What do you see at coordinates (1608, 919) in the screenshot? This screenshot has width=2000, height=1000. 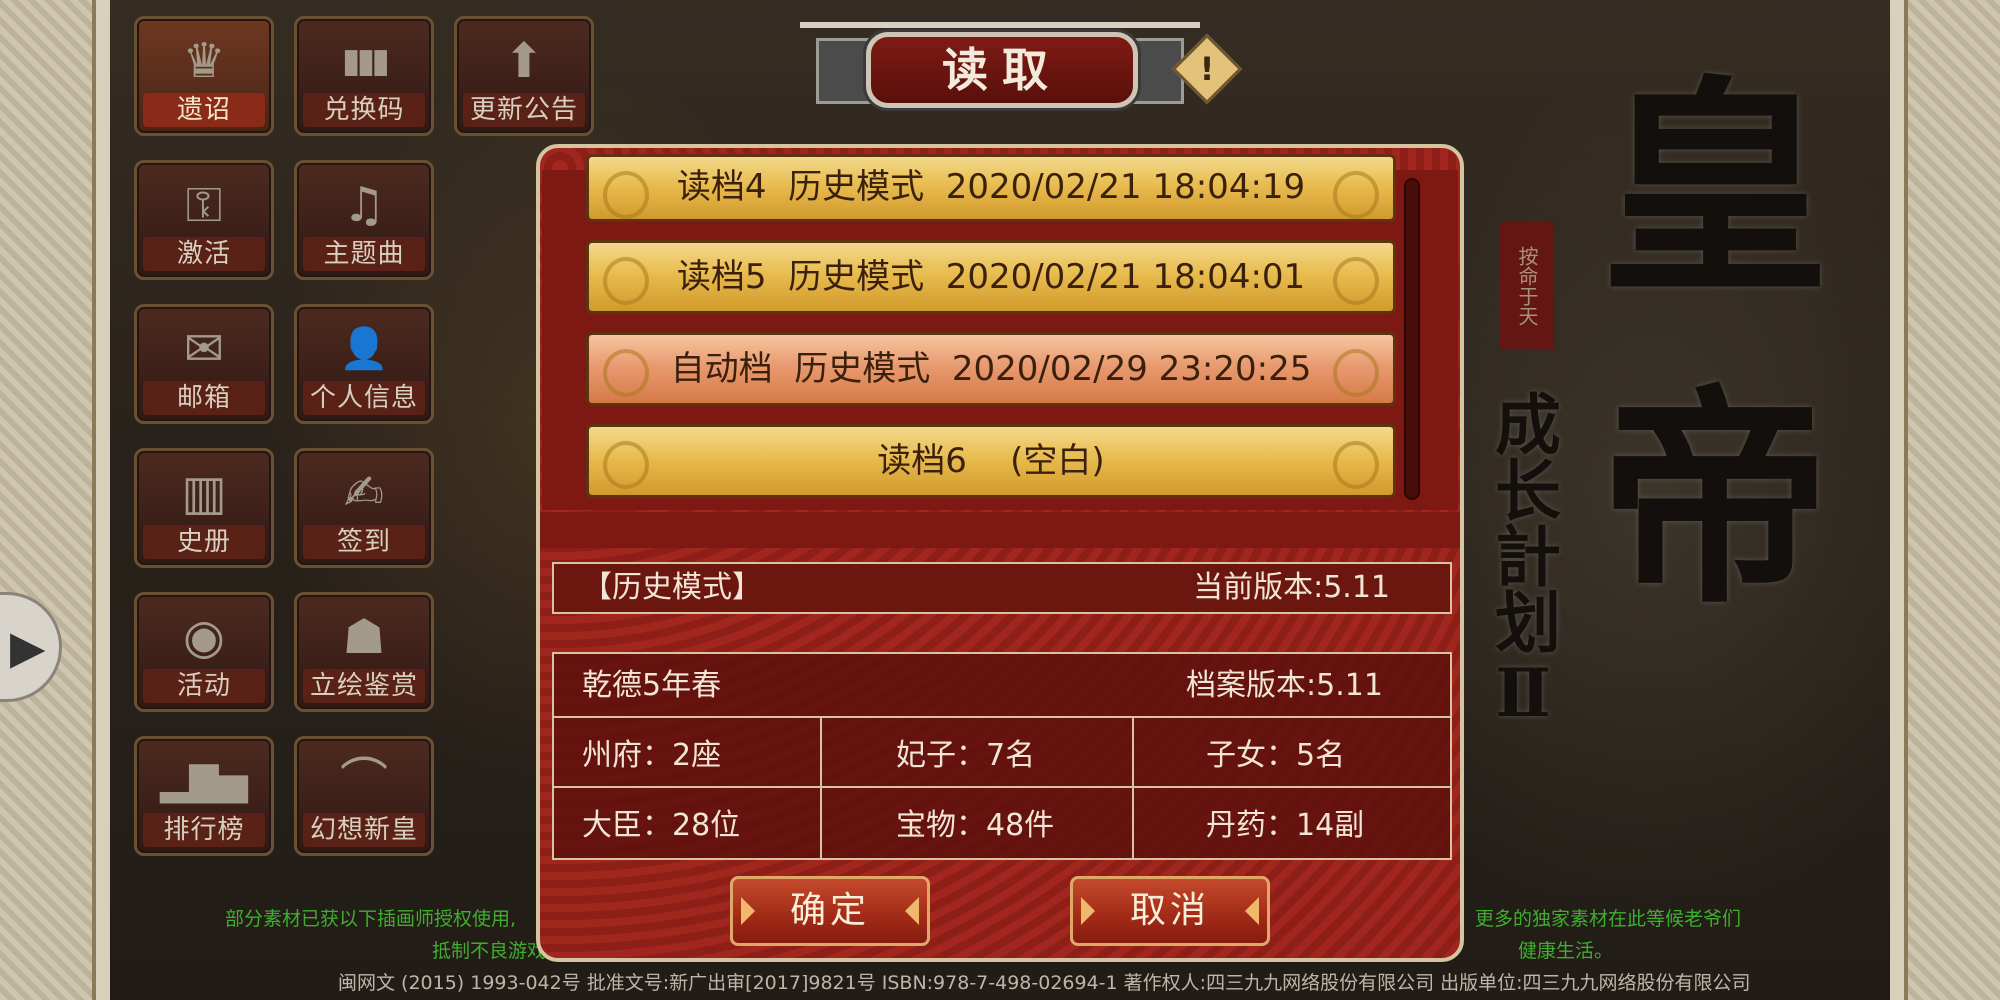 I see `footer-notice-right-1: 更多的独家素材在此等候老爷们` at bounding box center [1608, 919].